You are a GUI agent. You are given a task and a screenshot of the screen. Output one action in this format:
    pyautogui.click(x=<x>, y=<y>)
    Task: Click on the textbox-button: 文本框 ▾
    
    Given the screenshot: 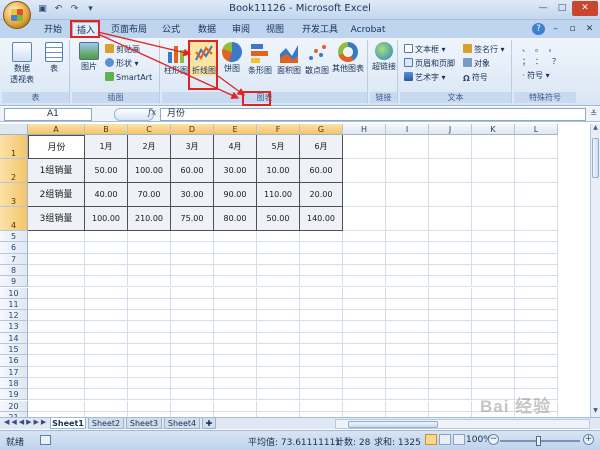 What is the action you would take?
    pyautogui.click(x=425, y=49)
    